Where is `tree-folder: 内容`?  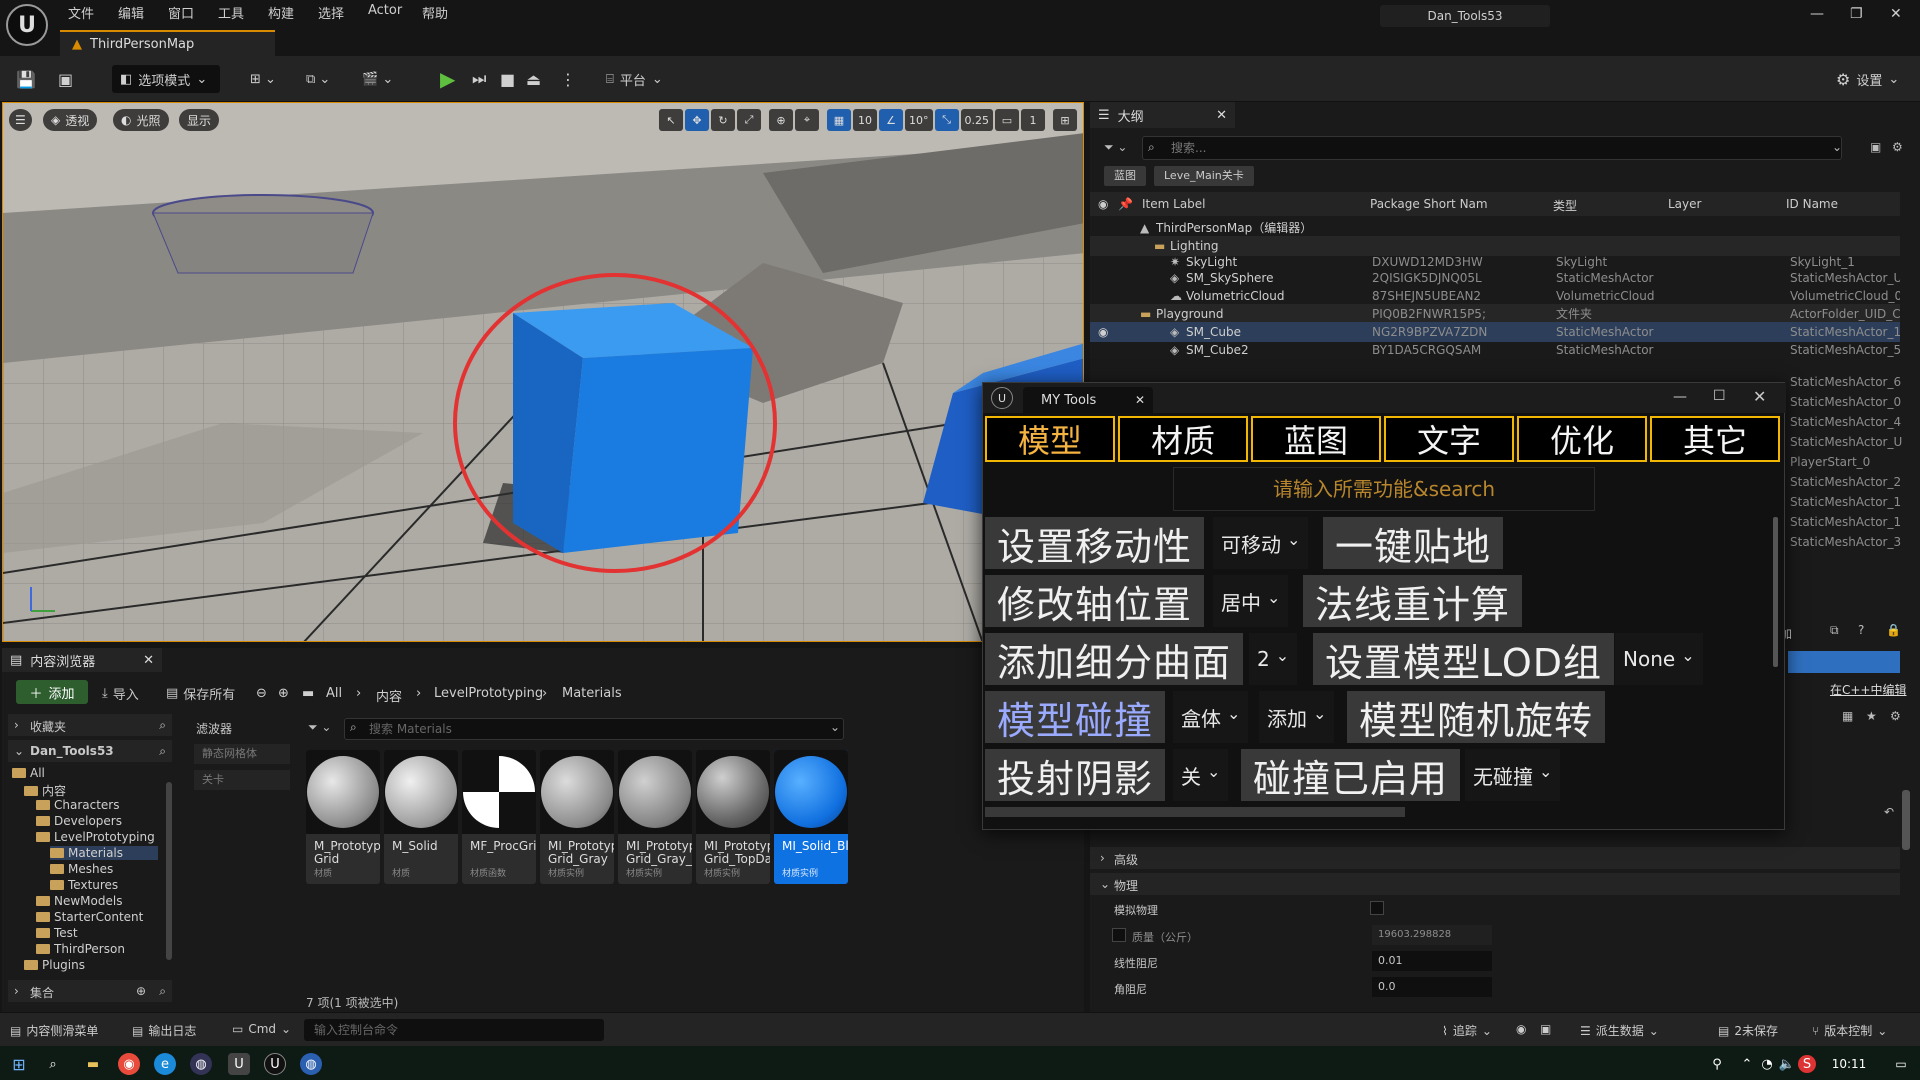
tree-folder: 内容 is located at coordinates (45, 790).